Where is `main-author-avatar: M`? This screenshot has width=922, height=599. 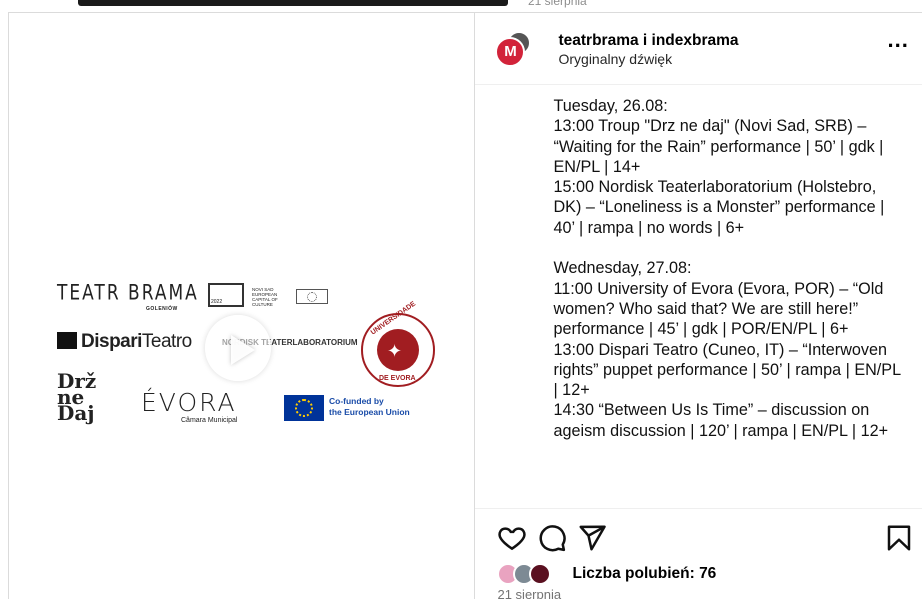
main-author-avatar: M is located at coordinates (510, 52).